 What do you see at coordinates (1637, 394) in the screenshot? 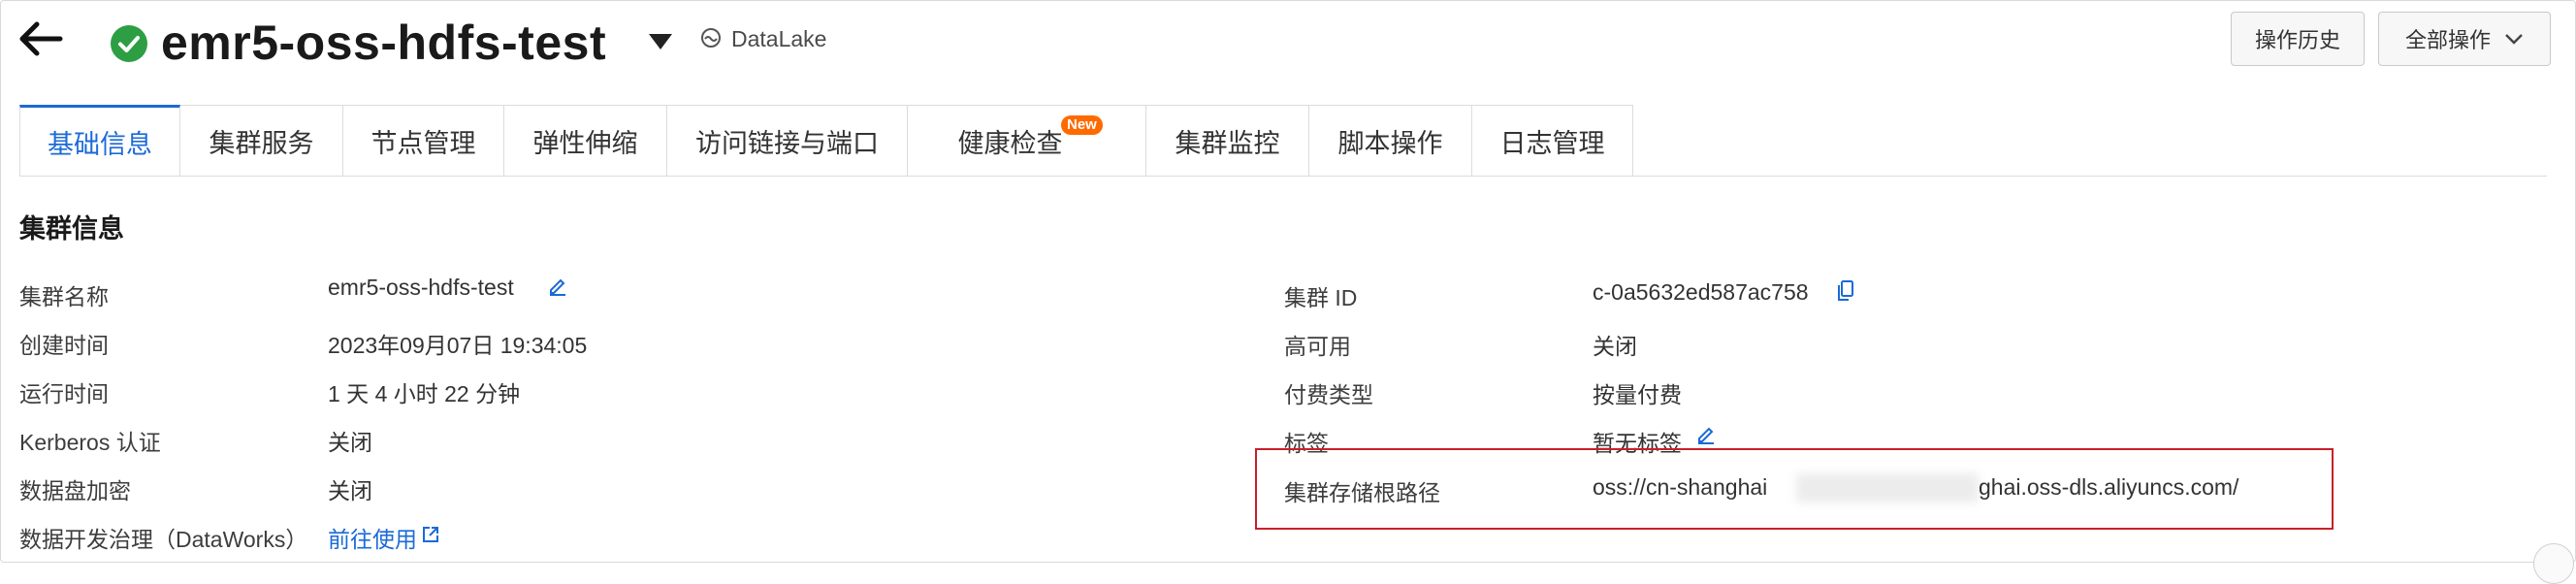
I see `billing-type-value: 按量付费` at bounding box center [1637, 394].